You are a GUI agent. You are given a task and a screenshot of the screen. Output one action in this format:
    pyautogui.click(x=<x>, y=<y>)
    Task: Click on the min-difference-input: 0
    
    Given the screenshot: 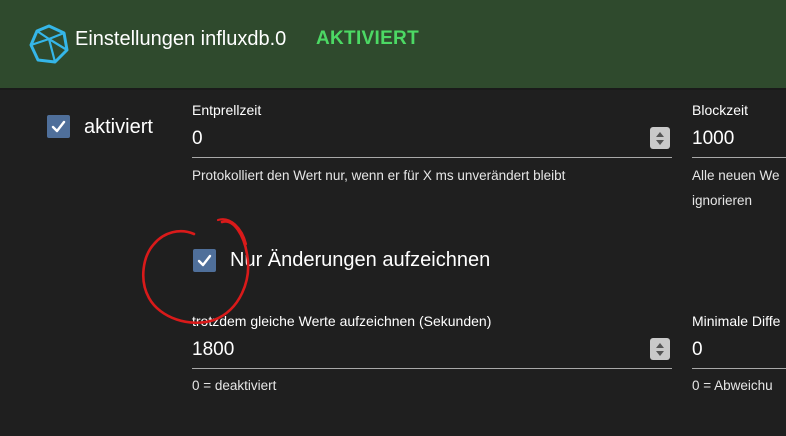 What is the action you would take?
    pyautogui.click(x=697, y=350)
    